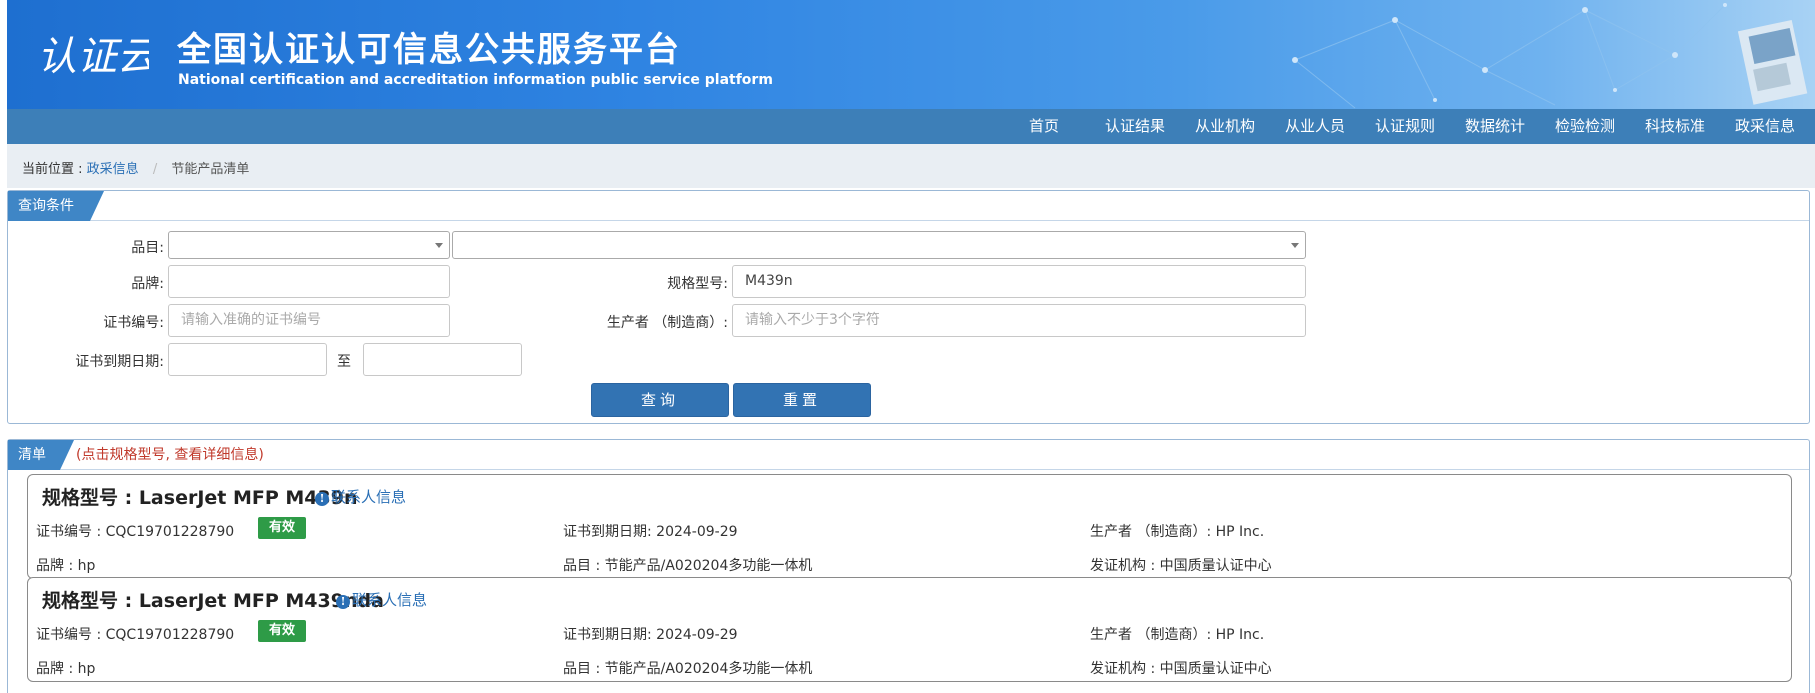 Image resolution: width=1815 pixels, height=693 pixels. Describe the element at coordinates (1405, 126) in the screenshot. I see `nav-item-cert-rules: 认证规则` at that location.